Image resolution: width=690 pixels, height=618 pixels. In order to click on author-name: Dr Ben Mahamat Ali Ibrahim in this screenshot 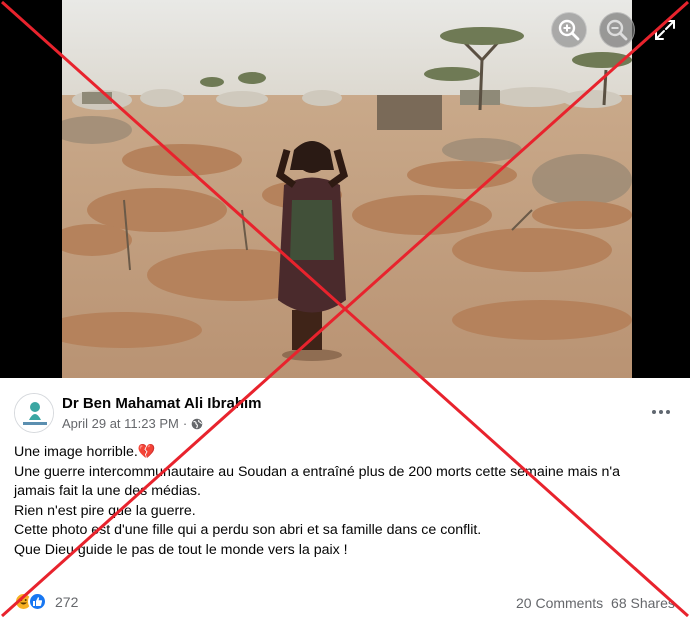, I will do `click(161, 403)`.